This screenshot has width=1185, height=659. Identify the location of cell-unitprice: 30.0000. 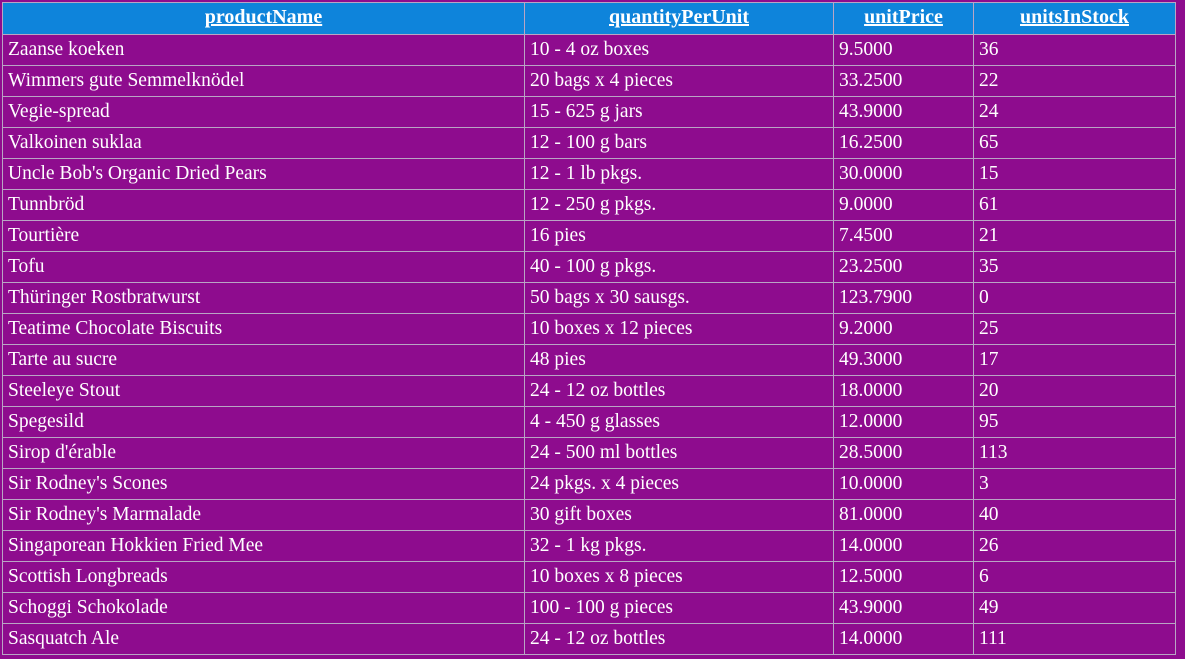
(903, 174).